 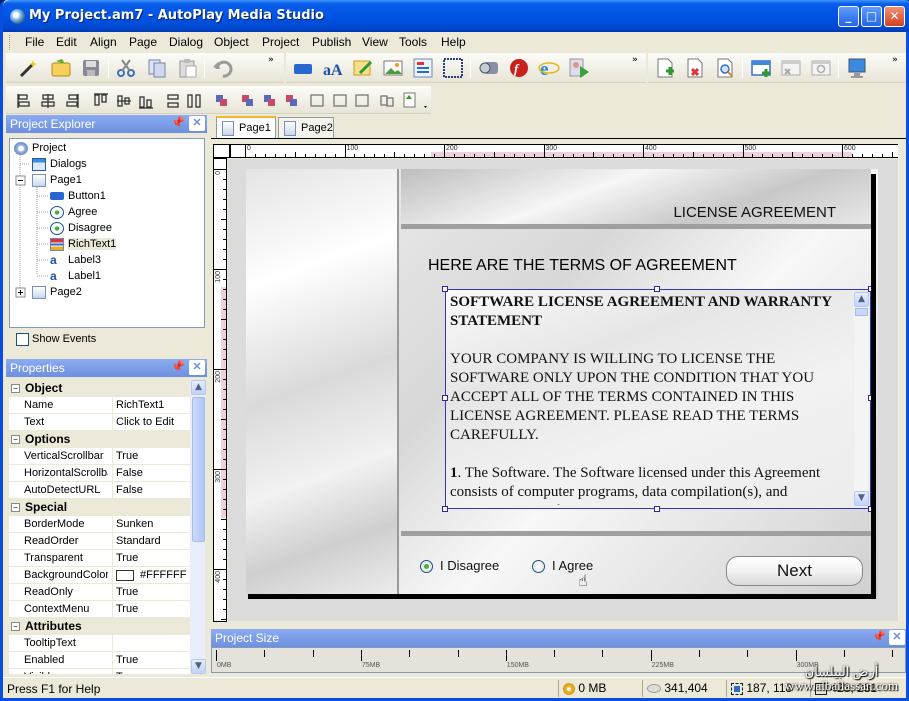 I want to click on property-category: − Attributes, so click(x=99, y=626).